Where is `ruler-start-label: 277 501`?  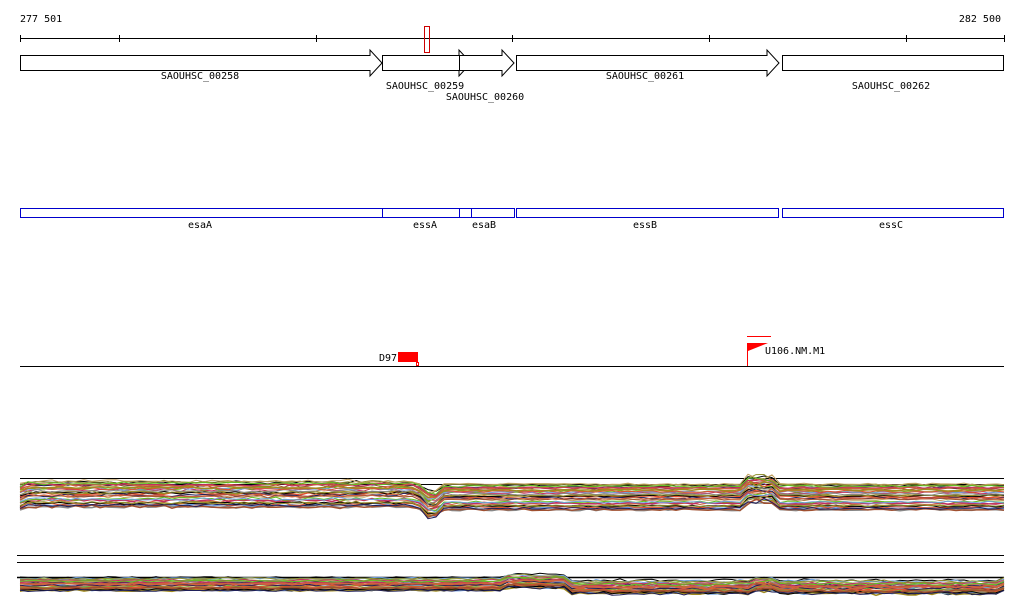
ruler-start-label: 277 501 is located at coordinates (41, 19).